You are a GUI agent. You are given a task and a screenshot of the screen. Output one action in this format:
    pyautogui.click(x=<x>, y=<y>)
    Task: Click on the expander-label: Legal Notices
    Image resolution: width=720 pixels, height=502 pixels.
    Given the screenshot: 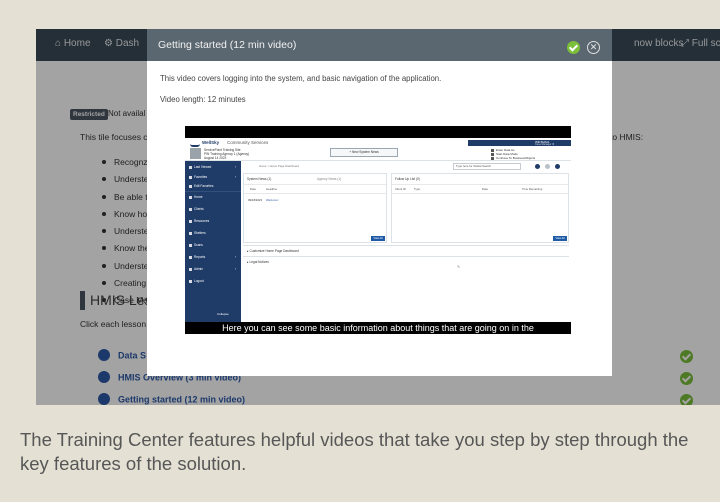 What is the action you would take?
    pyautogui.click(x=259, y=262)
    